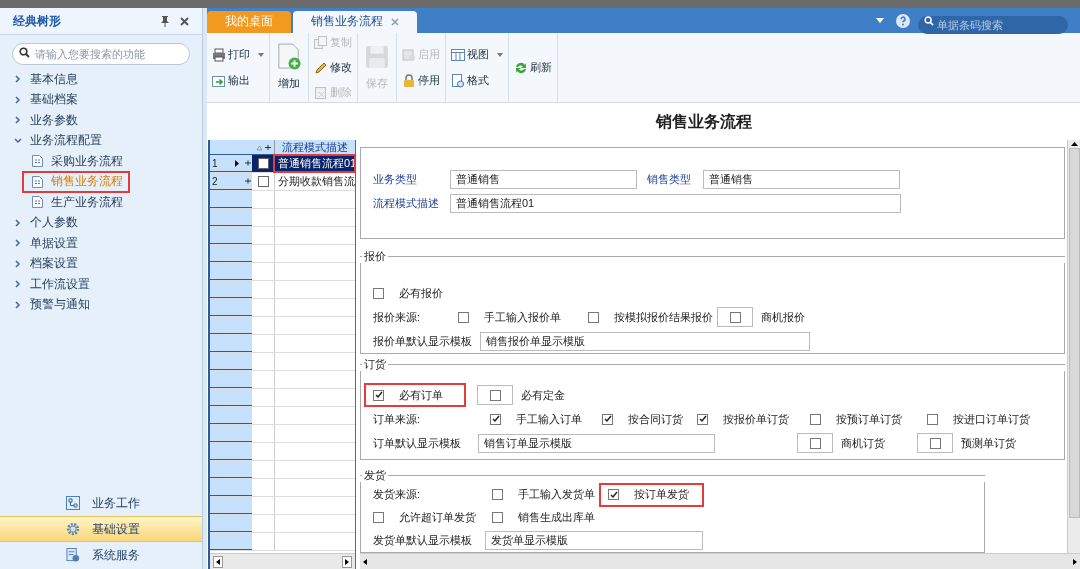 The width and height of the screenshot is (1080, 569). What do you see at coordinates (546, 419) in the screenshot?
I see `checkbox-option: 手工输入订单` at bounding box center [546, 419].